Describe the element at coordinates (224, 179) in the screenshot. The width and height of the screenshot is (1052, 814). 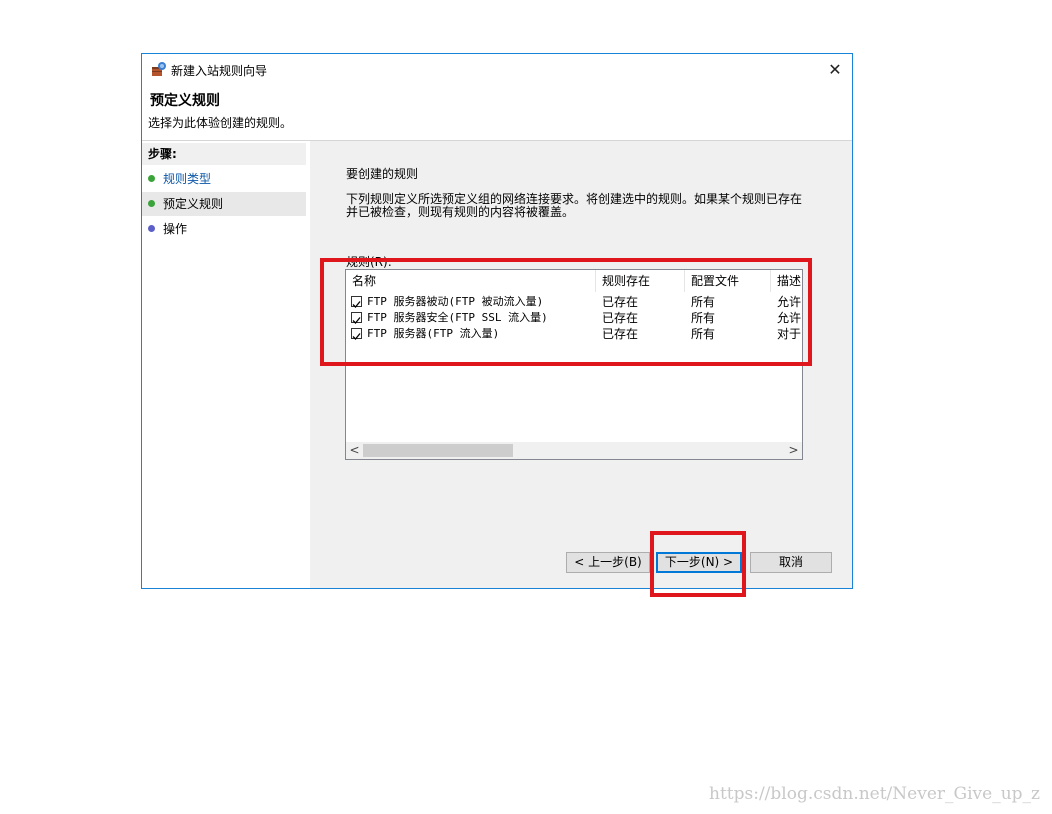
I see `step-rule-type: 规则类型` at that location.